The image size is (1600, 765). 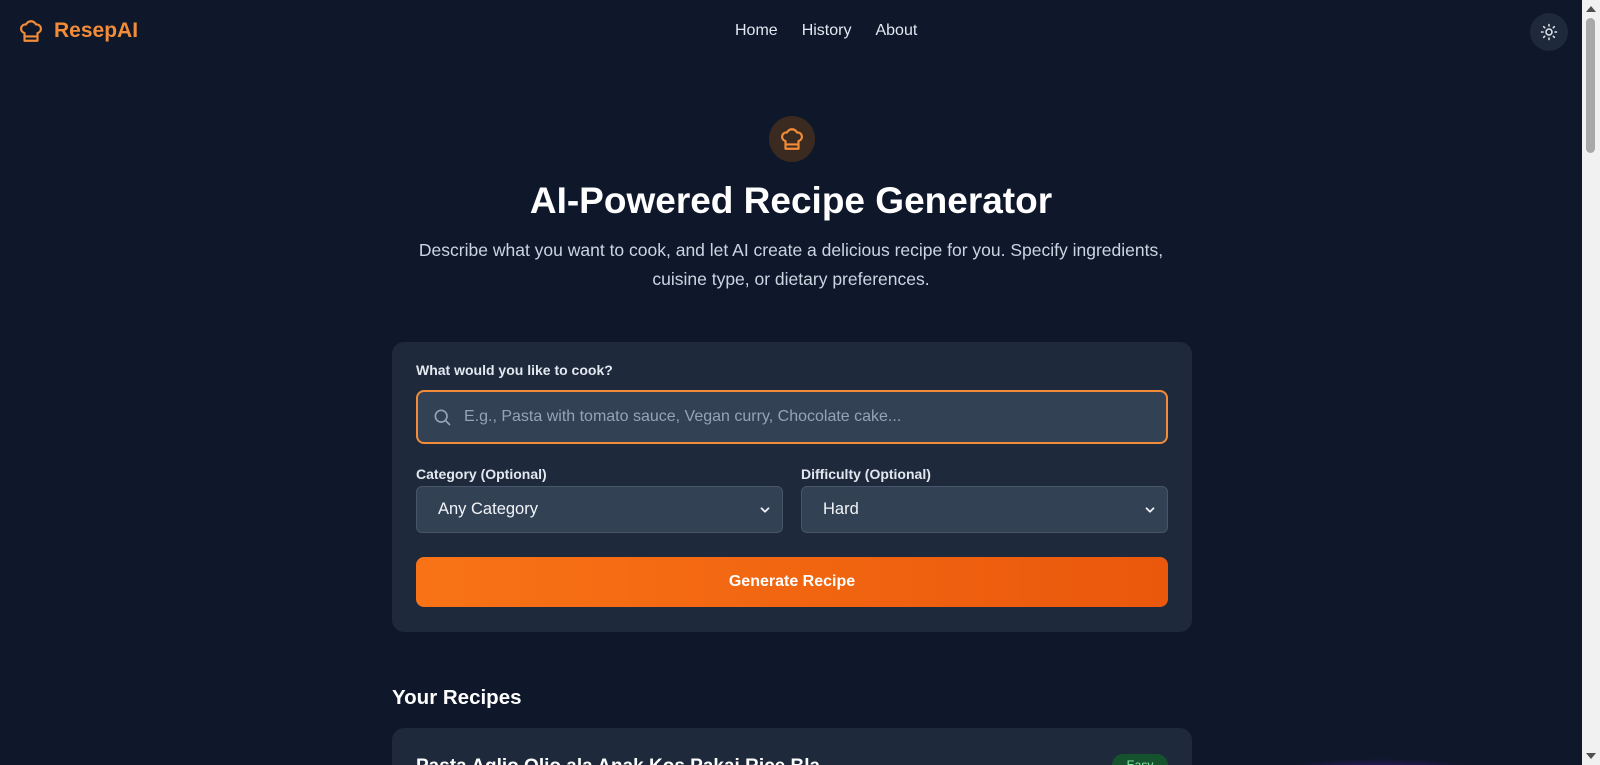 What do you see at coordinates (1380, 761) in the screenshot?
I see `background-glow` at bounding box center [1380, 761].